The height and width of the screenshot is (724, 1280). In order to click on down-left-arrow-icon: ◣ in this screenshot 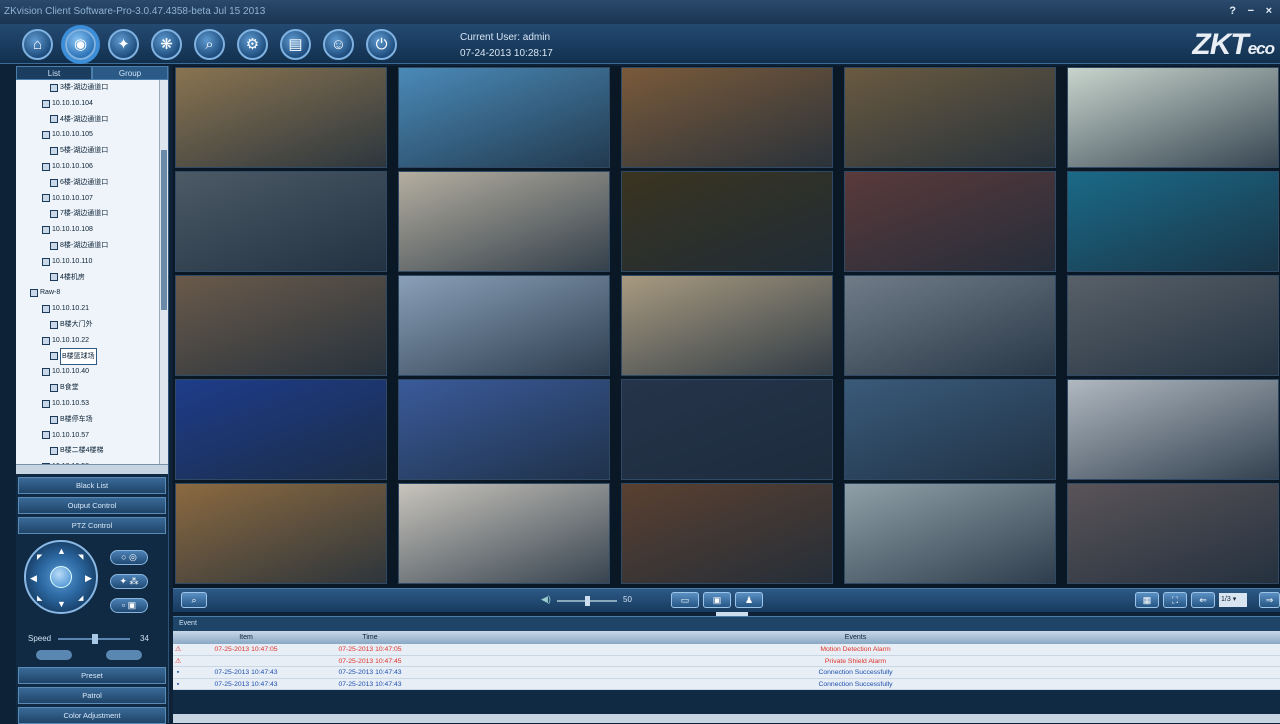, I will do `click(39, 598)`.